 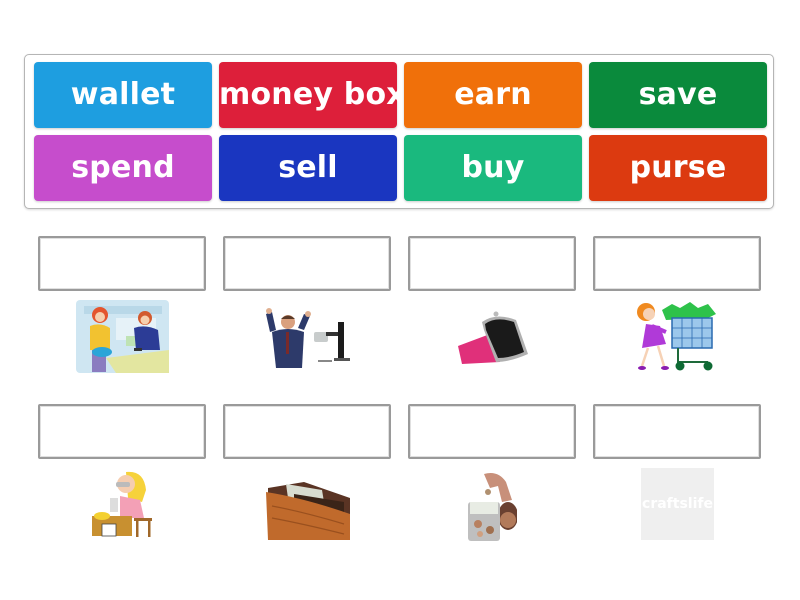 What do you see at coordinates (492, 506) in the screenshot?
I see `child-putting-coin-in-jar-image` at bounding box center [492, 506].